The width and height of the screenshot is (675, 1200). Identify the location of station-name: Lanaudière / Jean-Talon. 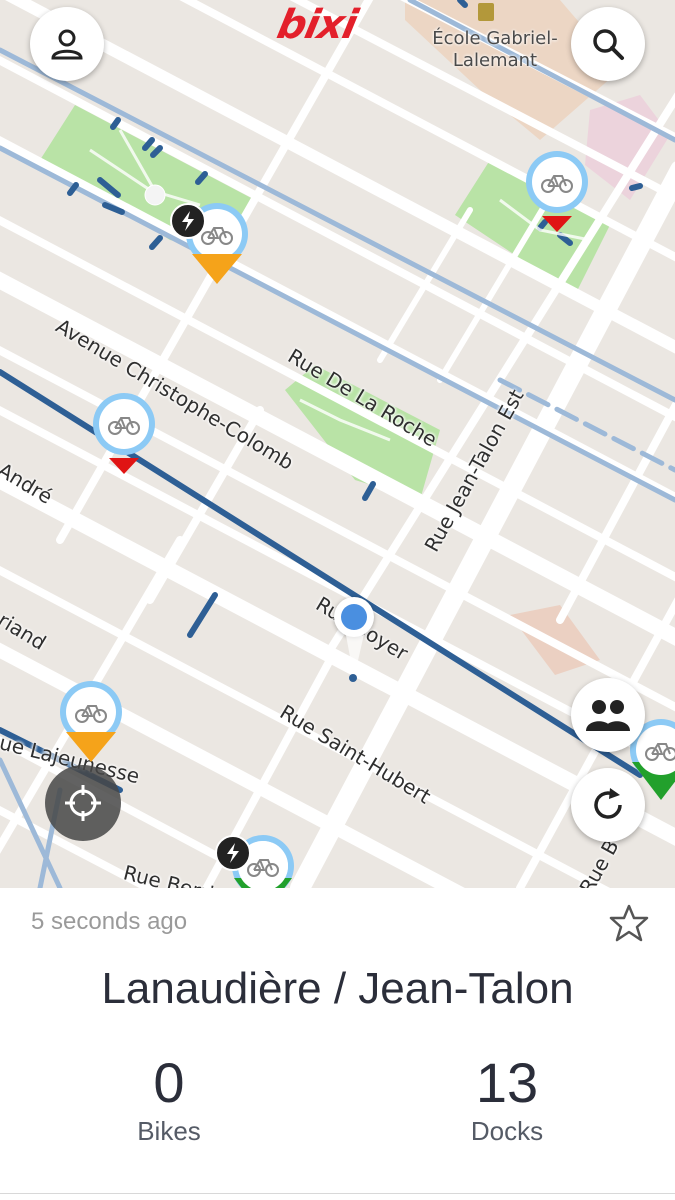
(337, 988).